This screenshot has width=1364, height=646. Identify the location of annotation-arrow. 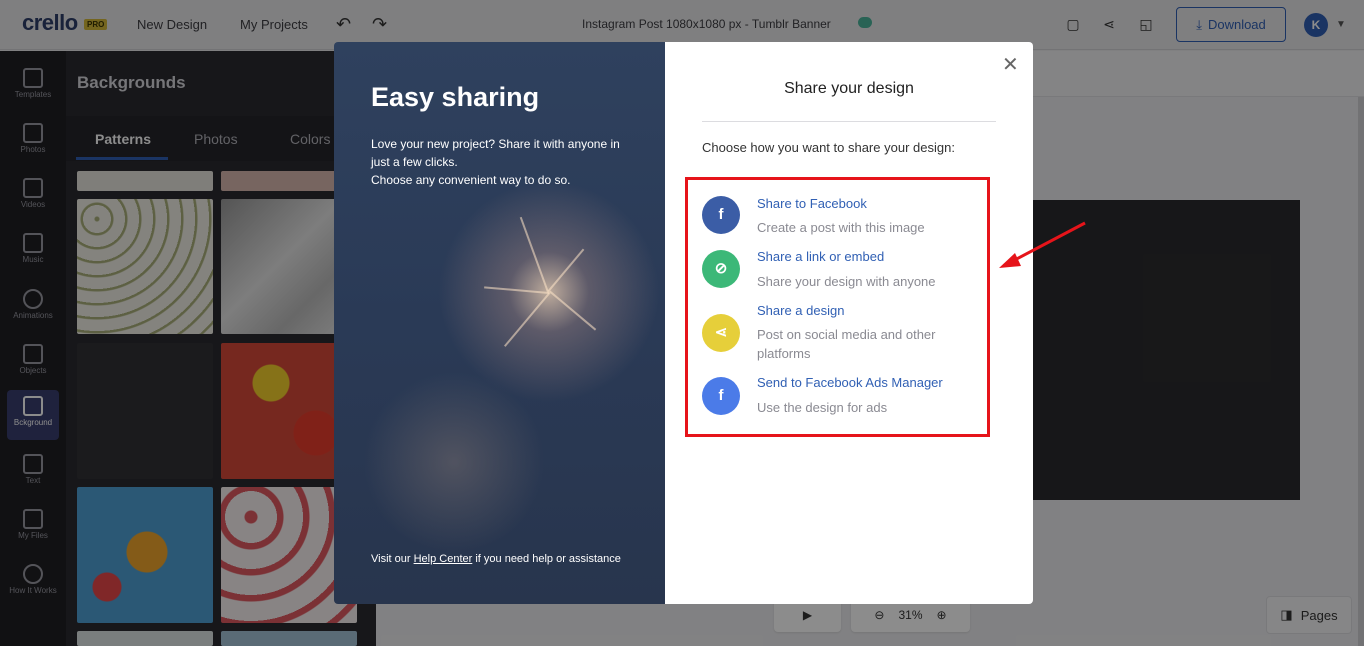
(1042, 244).